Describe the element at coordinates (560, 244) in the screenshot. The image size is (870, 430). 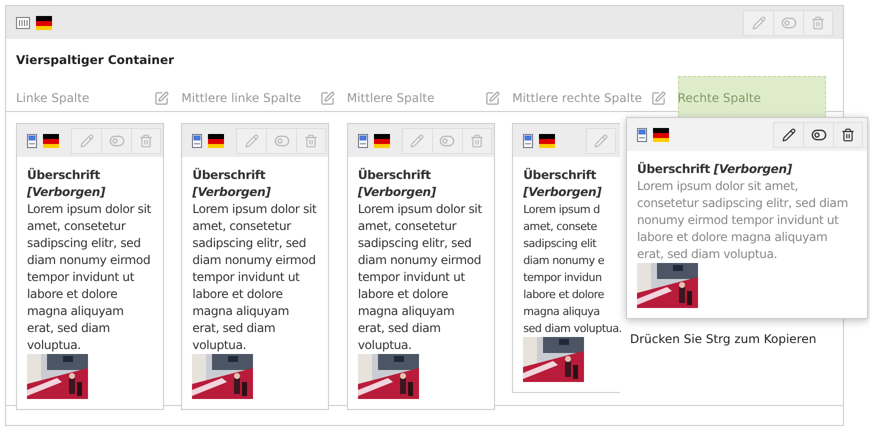
I see `card-text-line: sadipscing elit` at that location.